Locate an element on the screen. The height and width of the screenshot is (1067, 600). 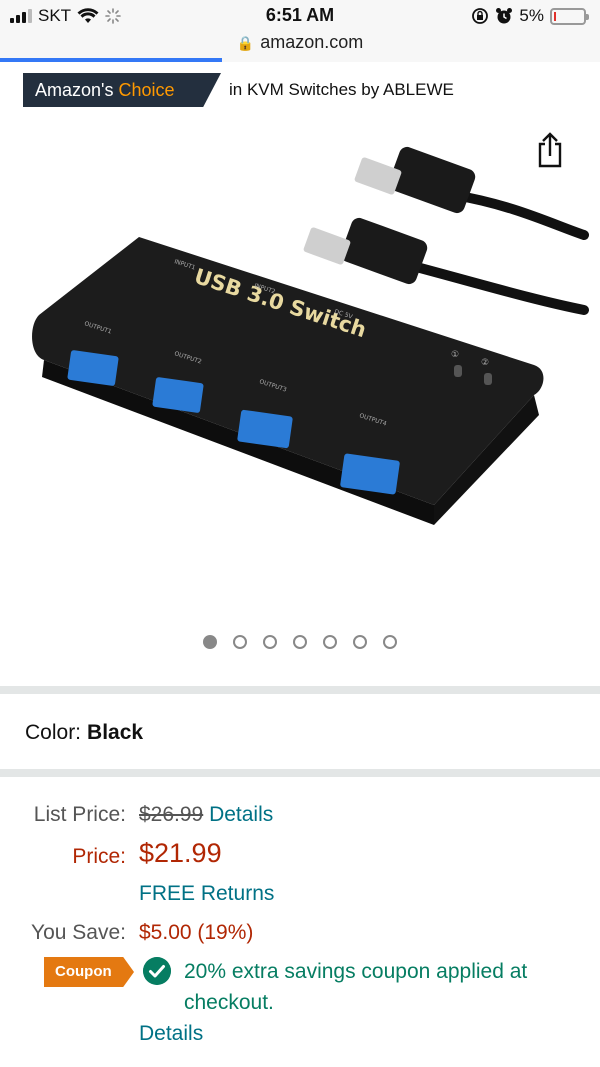
list-price-value: $26.99 is located at coordinates (171, 814).